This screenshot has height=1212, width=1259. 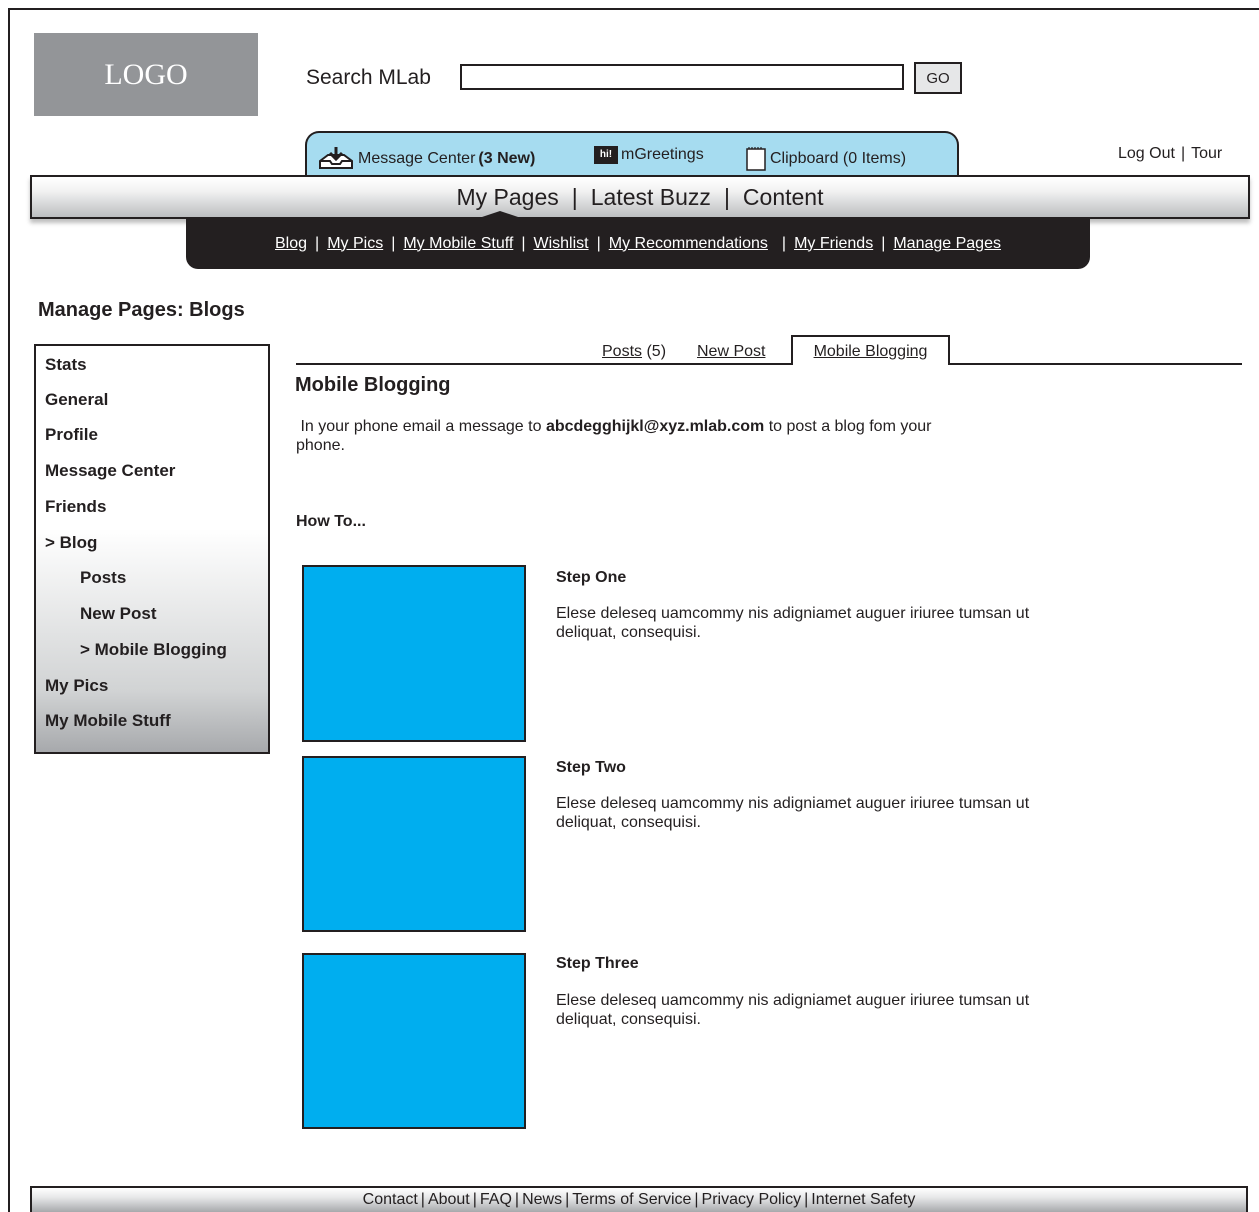 I want to click on site-logo: LOGO, so click(x=146, y=74).